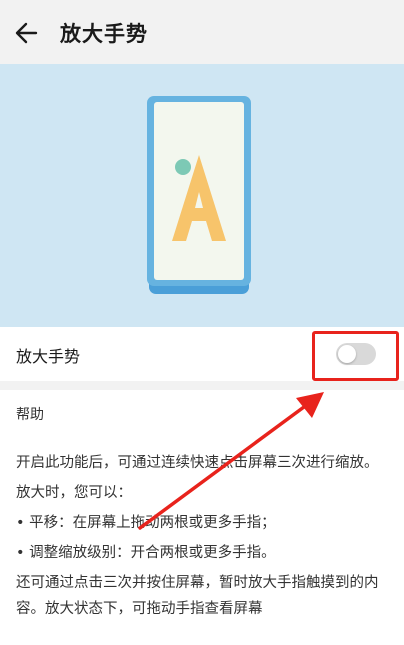 Image resolution: width=404 pixels, height=645 pixels. I want to click on page-title: 放大手势, so click(104, 34).